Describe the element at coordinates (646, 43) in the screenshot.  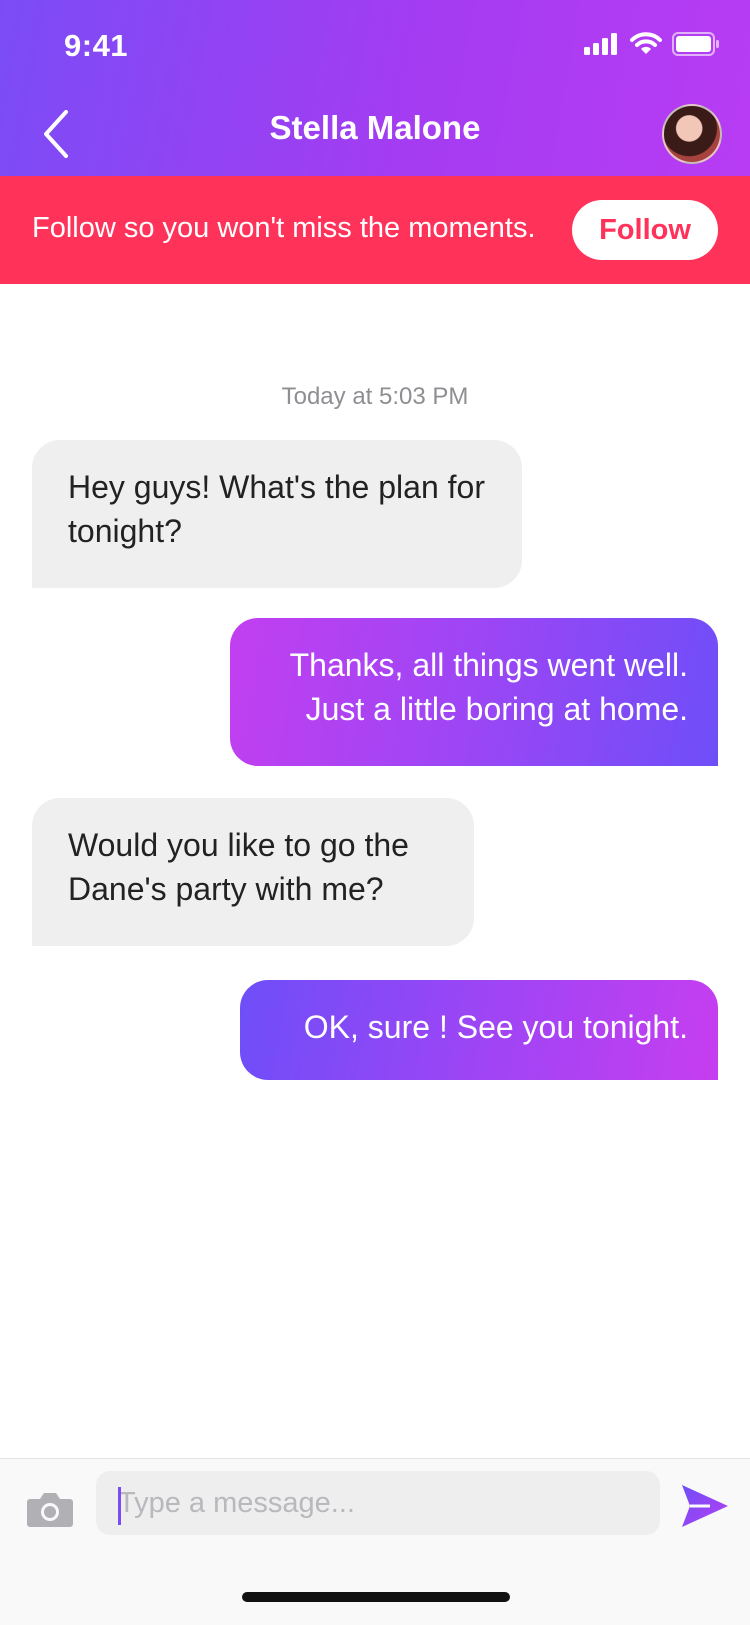
I see `wifi-icon` at that location.